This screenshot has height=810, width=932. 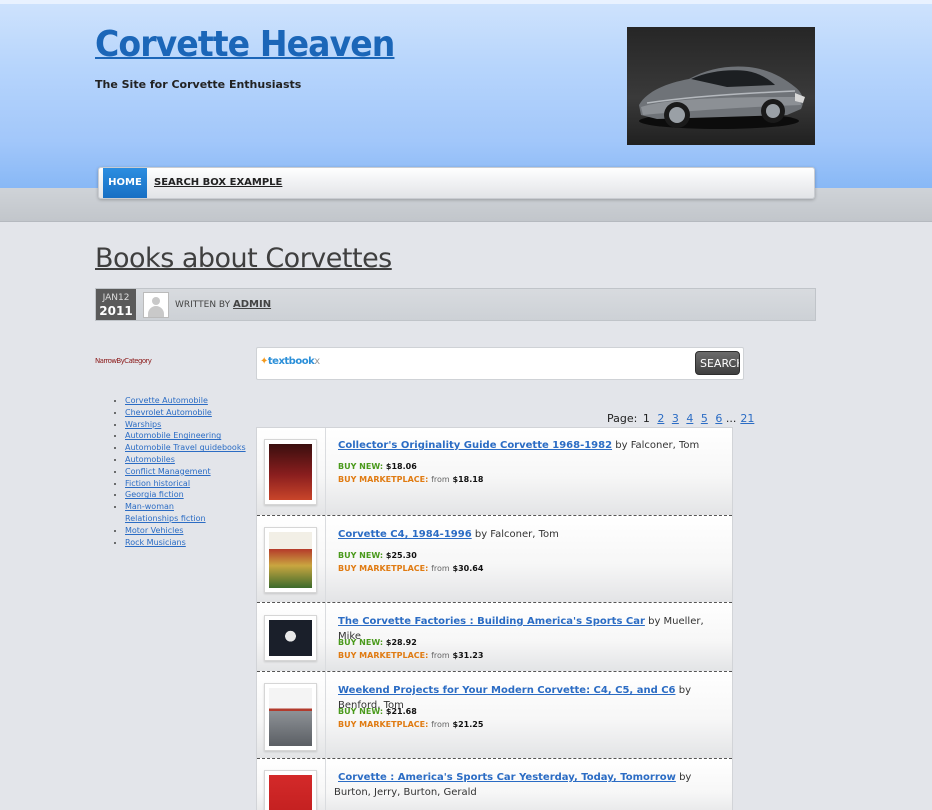 What do you see at coordinates (157, 483) in the screenshot?
I see `category-link: Fiction historical` at bounding box center [157, 483].